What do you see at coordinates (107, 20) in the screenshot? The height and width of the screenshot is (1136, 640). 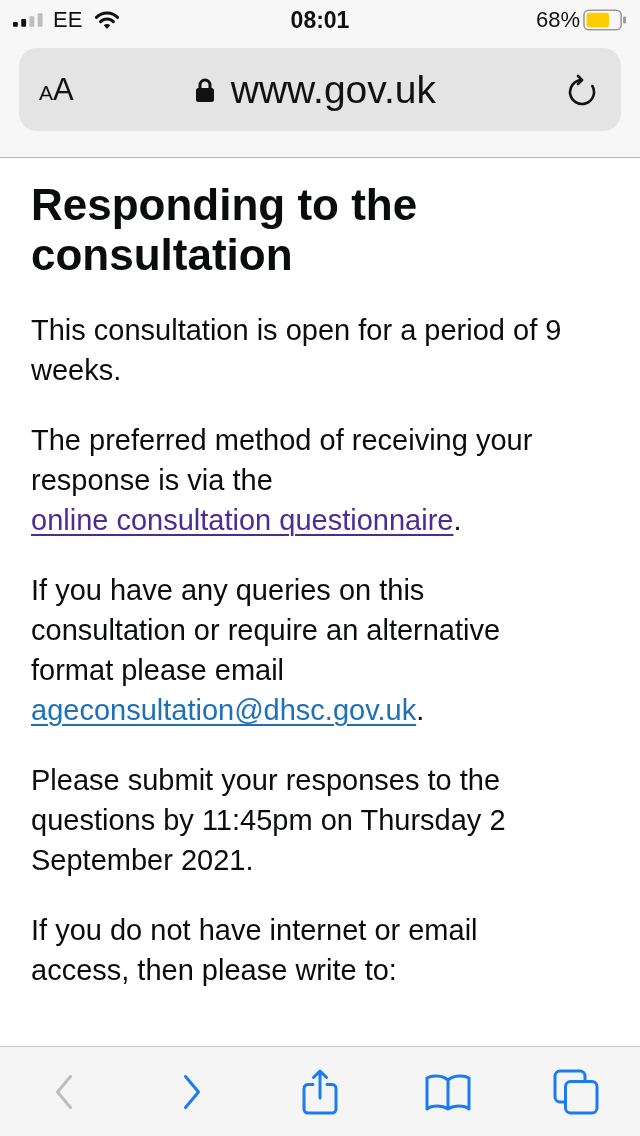 I see `wifi-icon` at bounding box center [107, 20].